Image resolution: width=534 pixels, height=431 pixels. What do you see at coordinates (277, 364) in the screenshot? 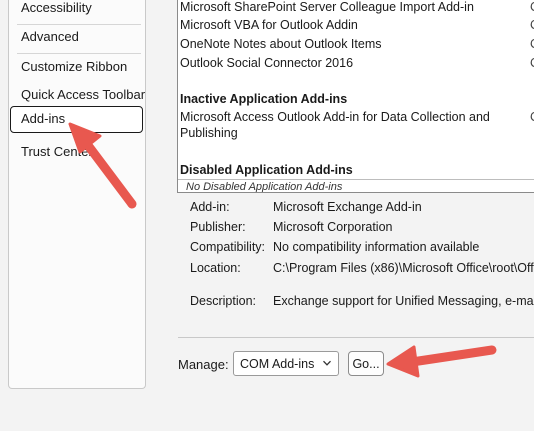
I see `manage-dropdown-value: COM Add-ins` at bounding box center [277, 364].